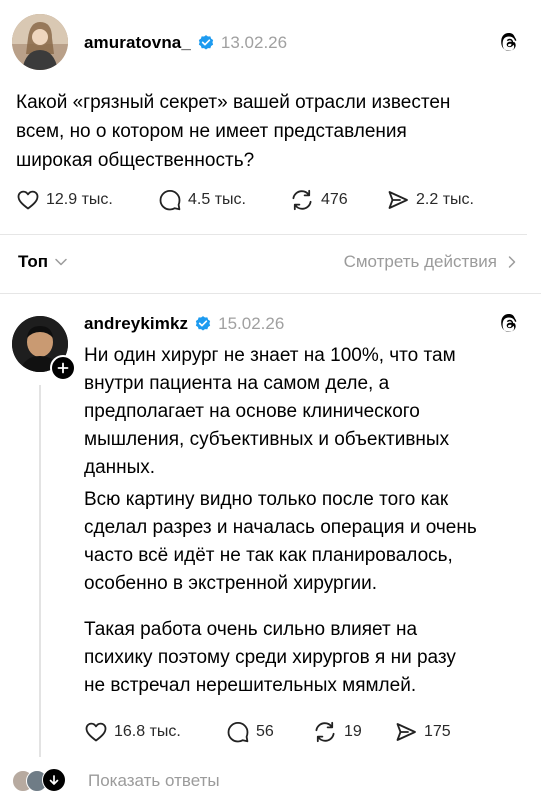  I want to click on expand-replies-button, so click(54, 780).